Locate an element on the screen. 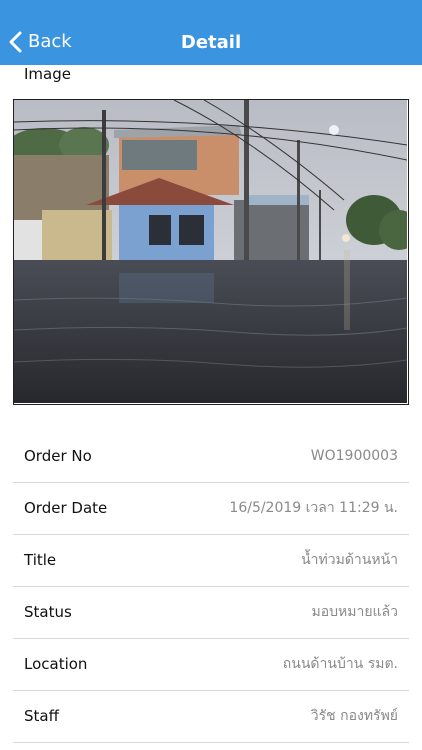 This screenshot has width=422, height=750. detail-row-order-date: Order Date 16/5/2019 เวลา 11:29 น. is located at coordinates (211, 509).